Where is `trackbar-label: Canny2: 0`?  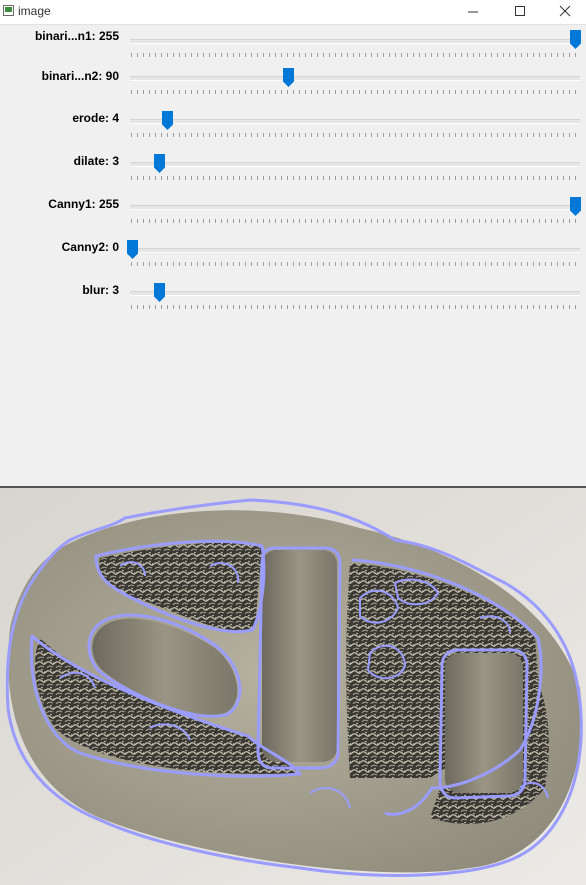
trackbar-label: Canny2: 0 is located at coordinates (90, 247).